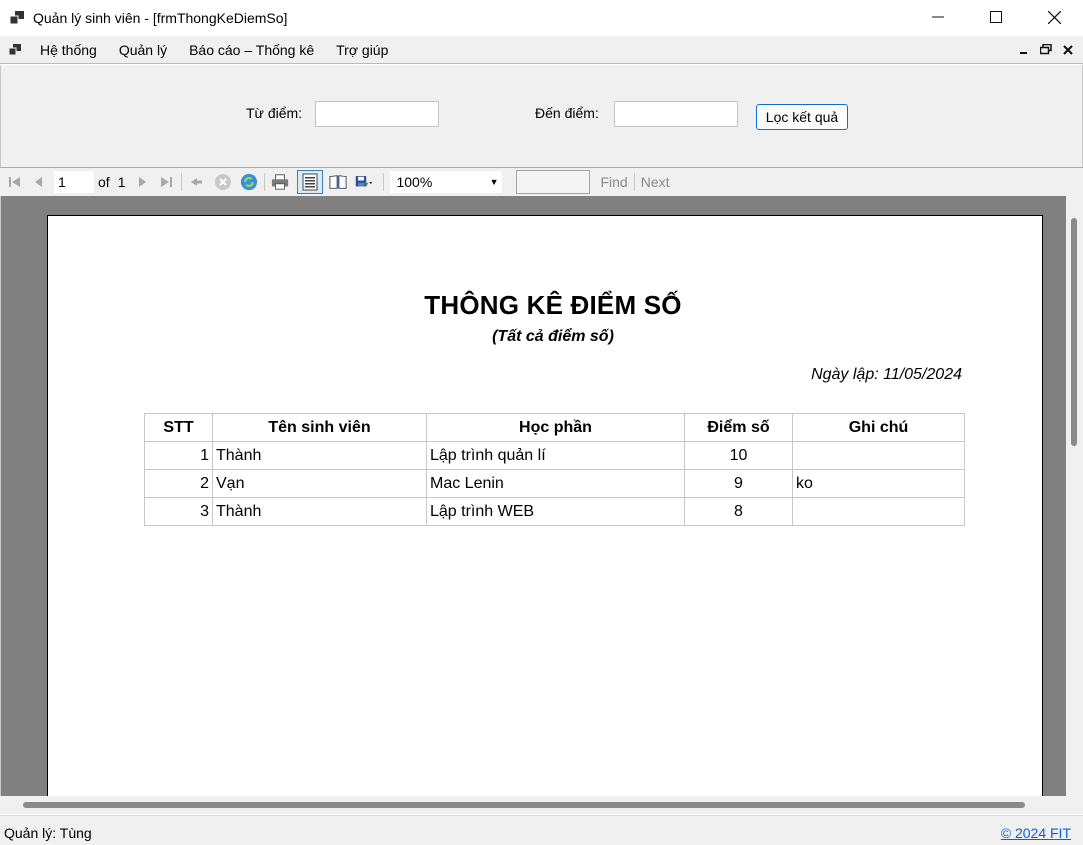  What do you see at coordinates (364, 182) in the screenshot?
I see `export-icon` at bounding box center [364, 182].